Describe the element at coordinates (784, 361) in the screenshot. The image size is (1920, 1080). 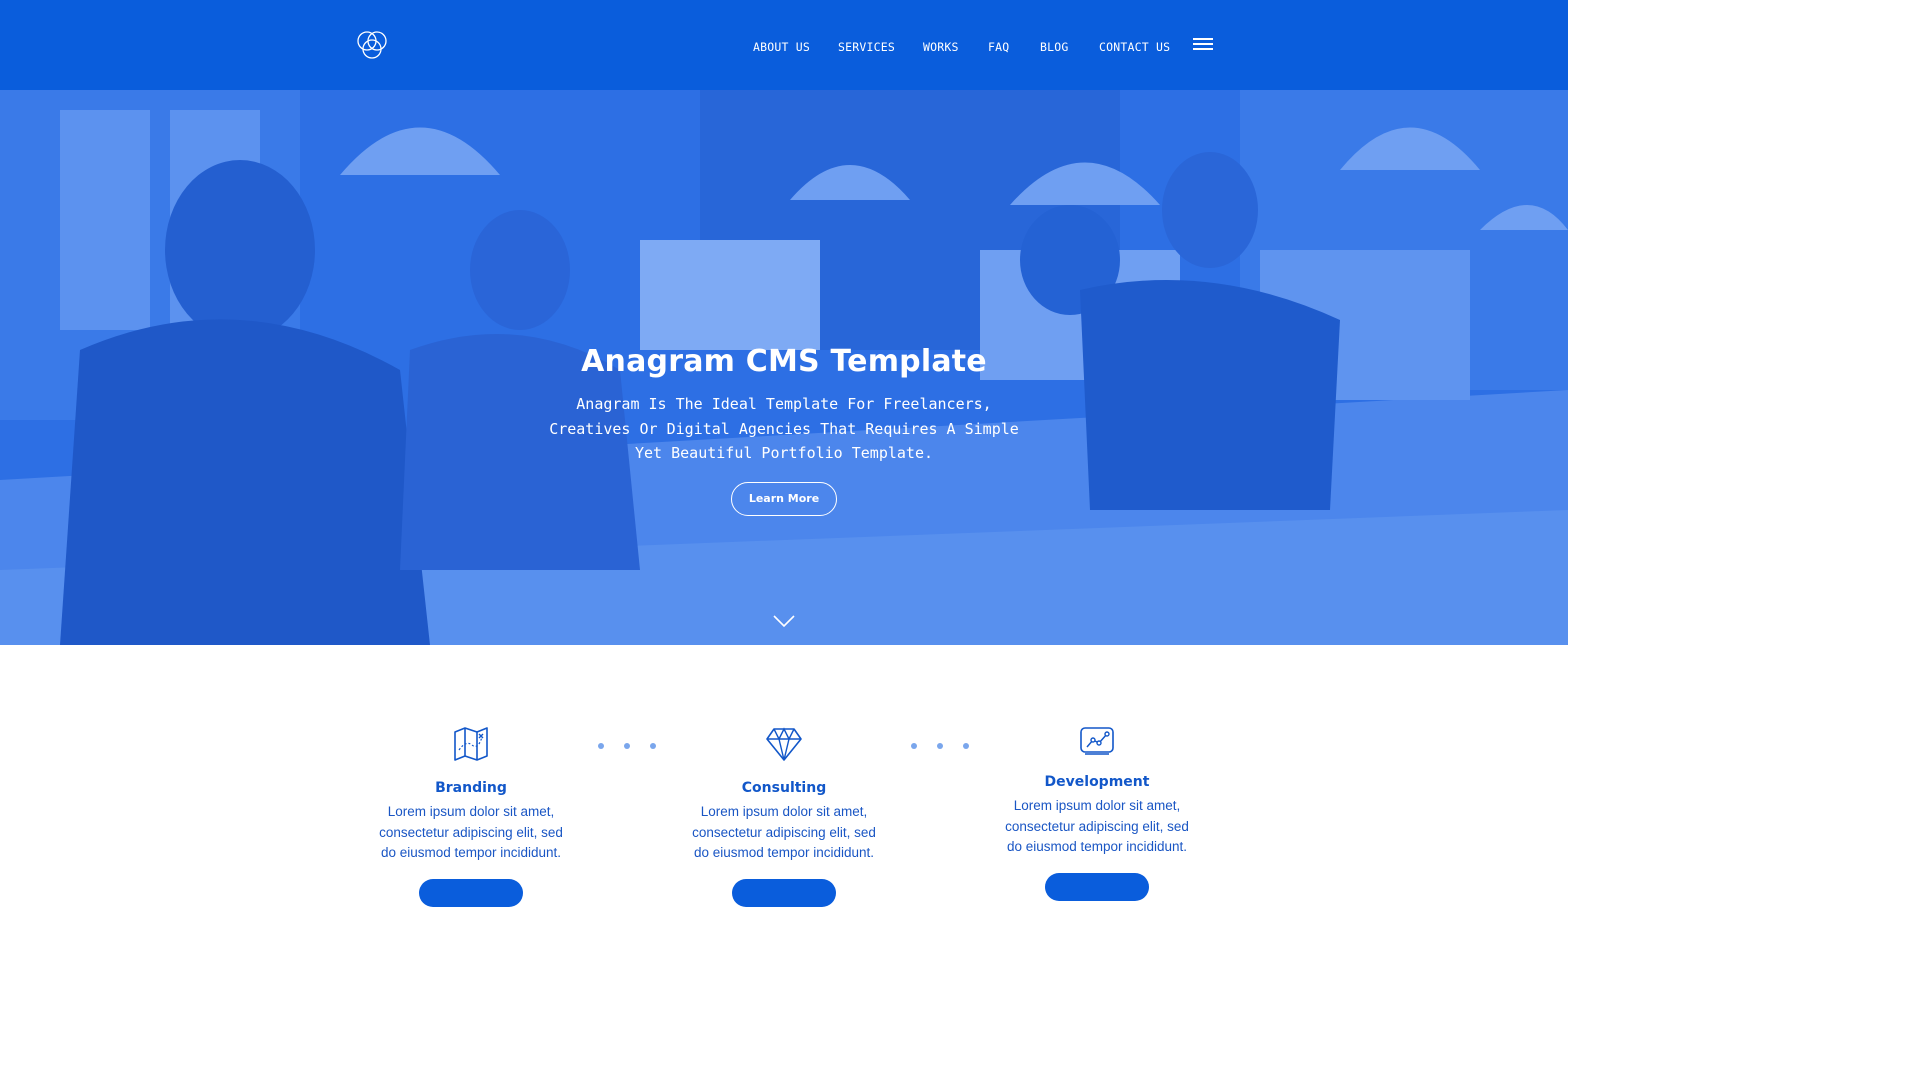
I see `hero-title: Anagram CMS Template` at that location.